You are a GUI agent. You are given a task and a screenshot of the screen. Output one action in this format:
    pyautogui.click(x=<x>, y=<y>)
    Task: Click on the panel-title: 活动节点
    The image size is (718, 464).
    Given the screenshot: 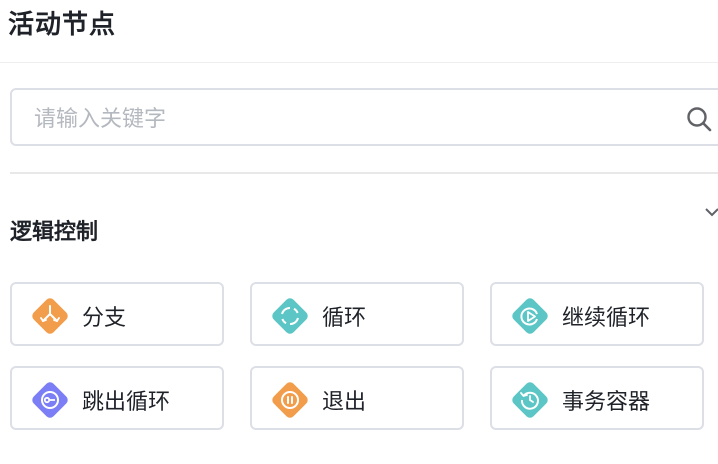 What is the action you would take?
    pyautogui.click(x=62, y=25)
    